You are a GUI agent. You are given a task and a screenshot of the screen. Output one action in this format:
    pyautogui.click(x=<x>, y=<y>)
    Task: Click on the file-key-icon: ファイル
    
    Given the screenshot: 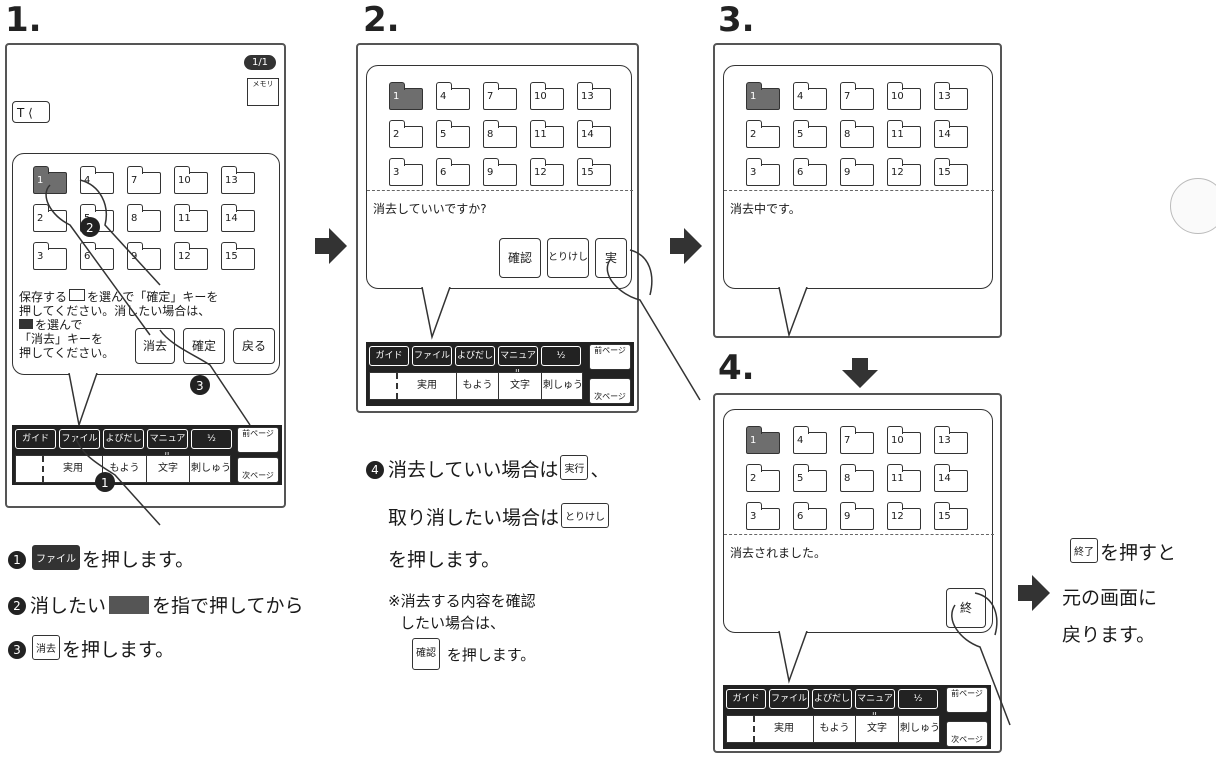 What is the action you would take?
    pyautogui.click(x=56, y=557)
    